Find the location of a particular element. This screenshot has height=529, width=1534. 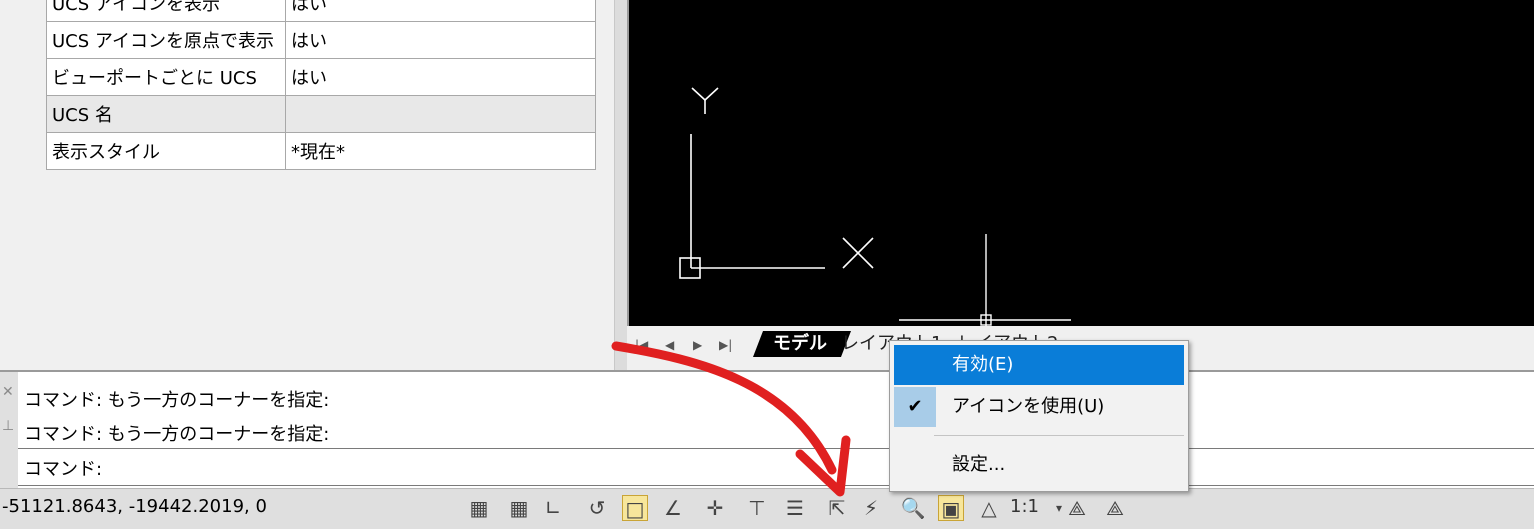

ortho-mode-icon: ∟ is located at coordinates (553, 508).